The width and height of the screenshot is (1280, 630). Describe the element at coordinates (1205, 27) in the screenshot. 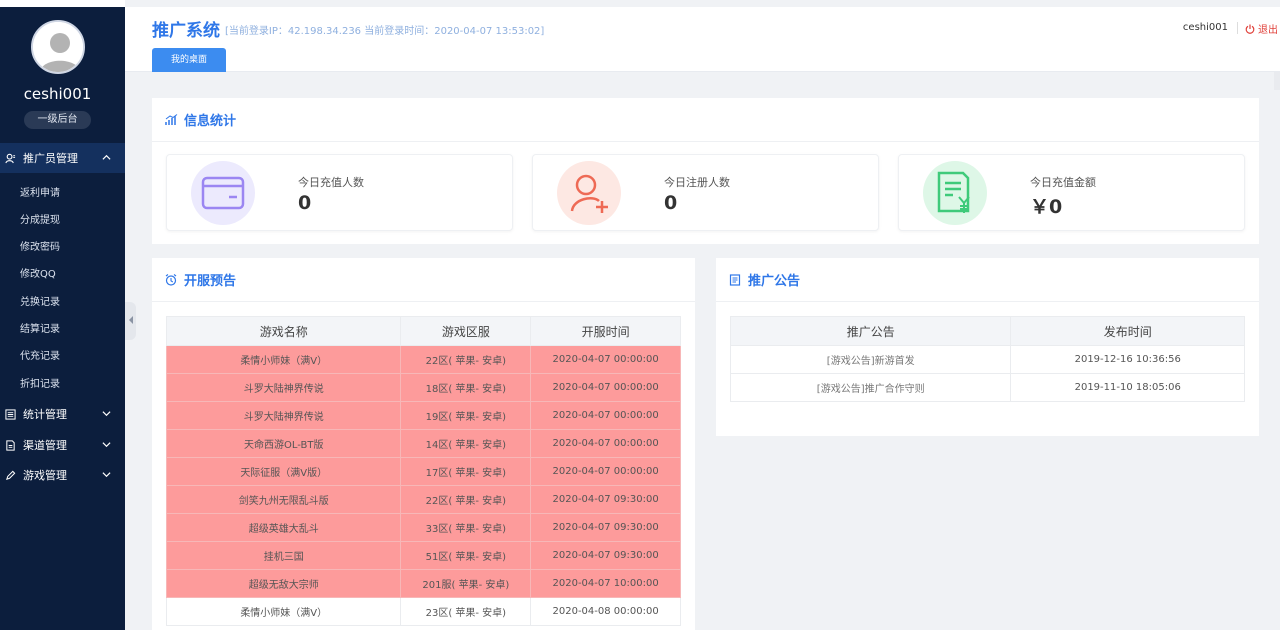

I see `header-username: ceshi001` at that location.